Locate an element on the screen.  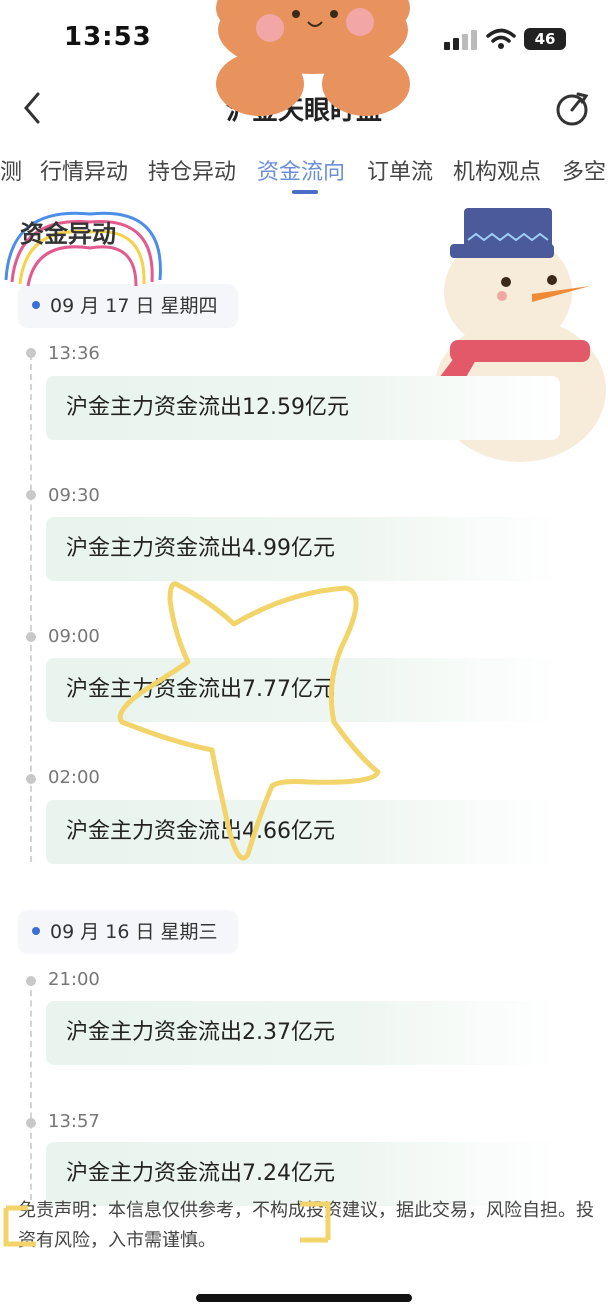
event-card: 沪金主力资金流出2.37亿元 is located at coordinates (303, 1033).